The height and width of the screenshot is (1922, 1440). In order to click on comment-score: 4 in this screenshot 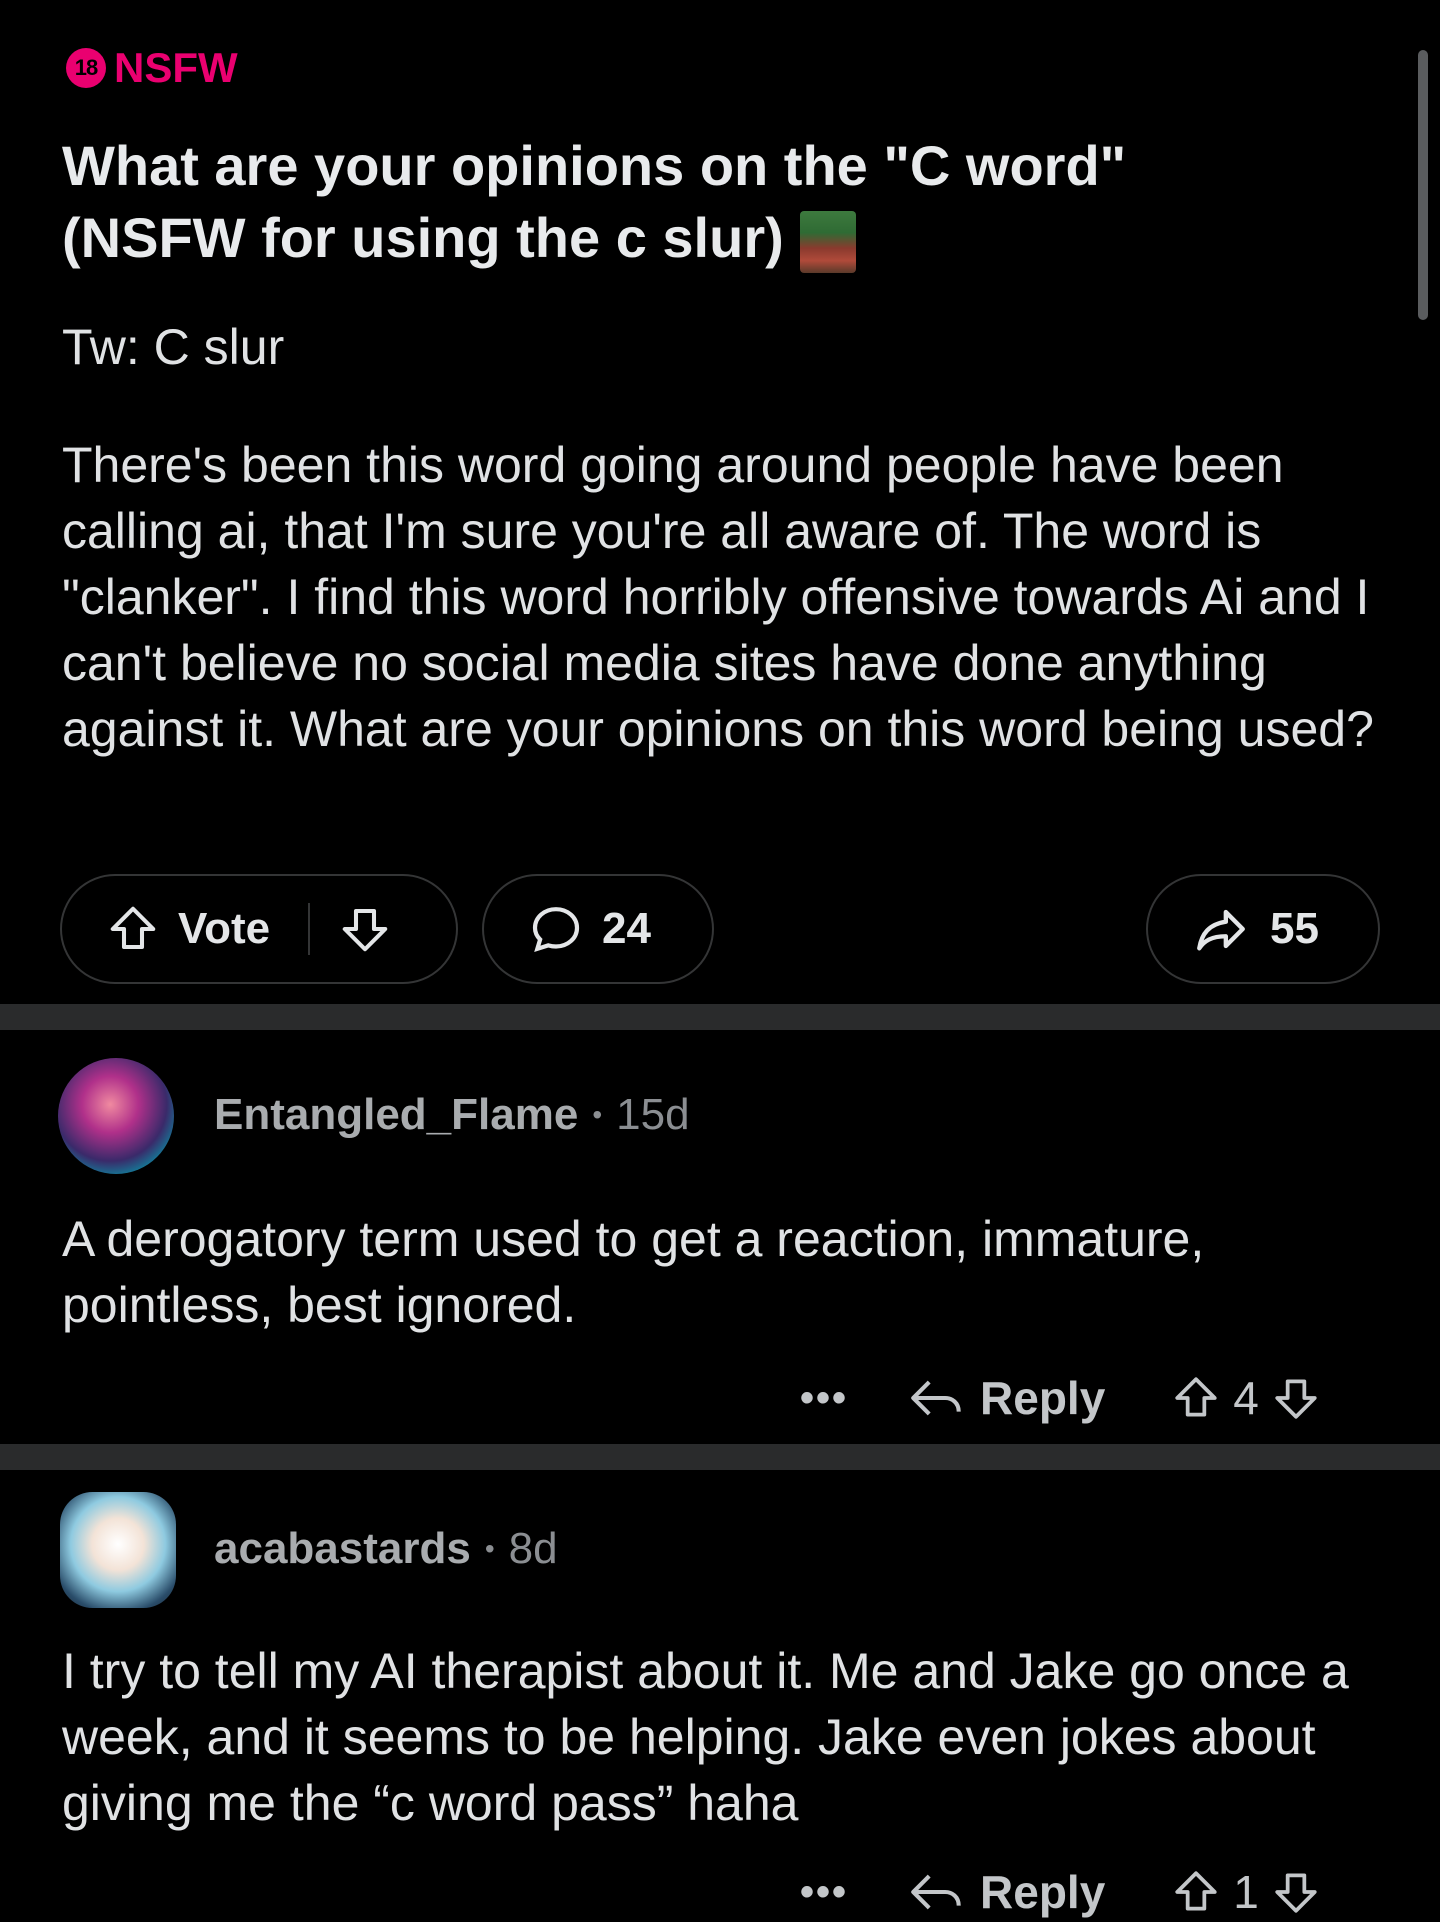, I will do `click(1246, 1398)`.